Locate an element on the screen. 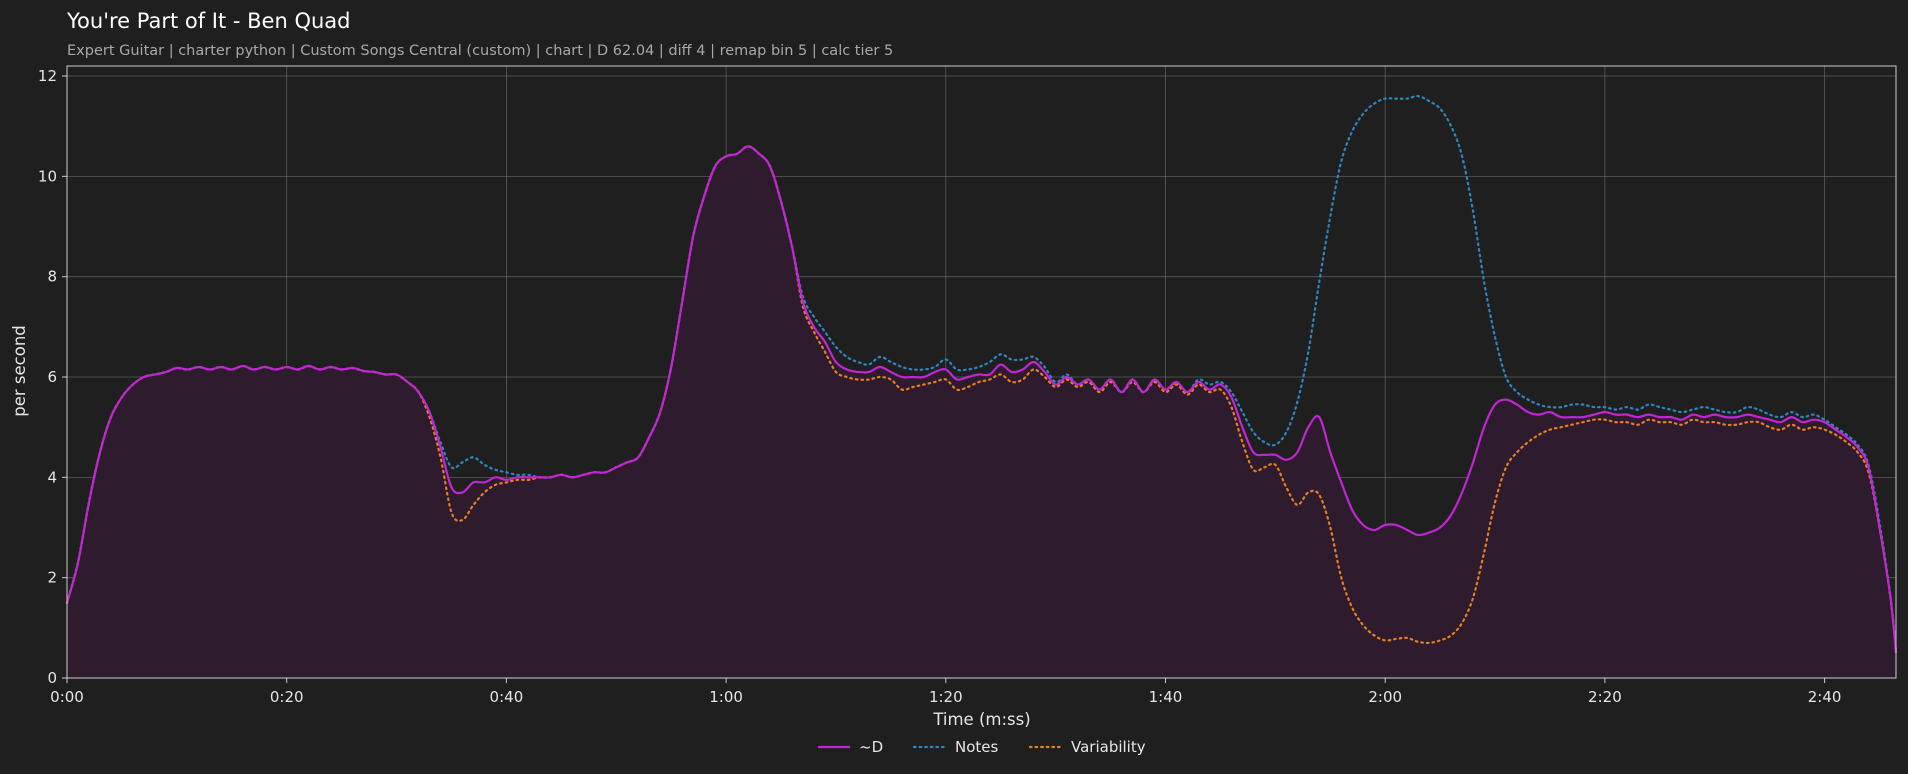  legend-label-variability: Variability is located at coordinates (1108, 747).